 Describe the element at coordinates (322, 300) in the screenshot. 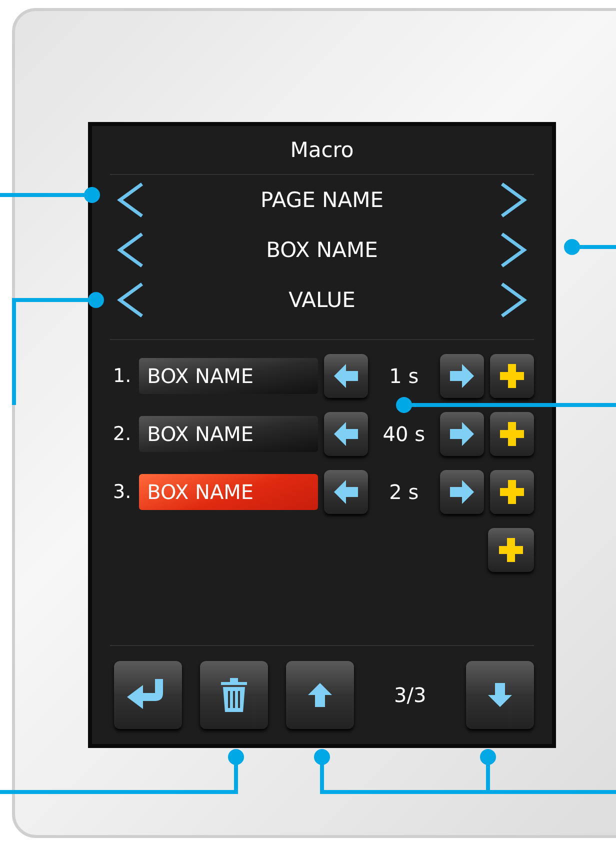

I see `selector-label: VALUE` at that location.